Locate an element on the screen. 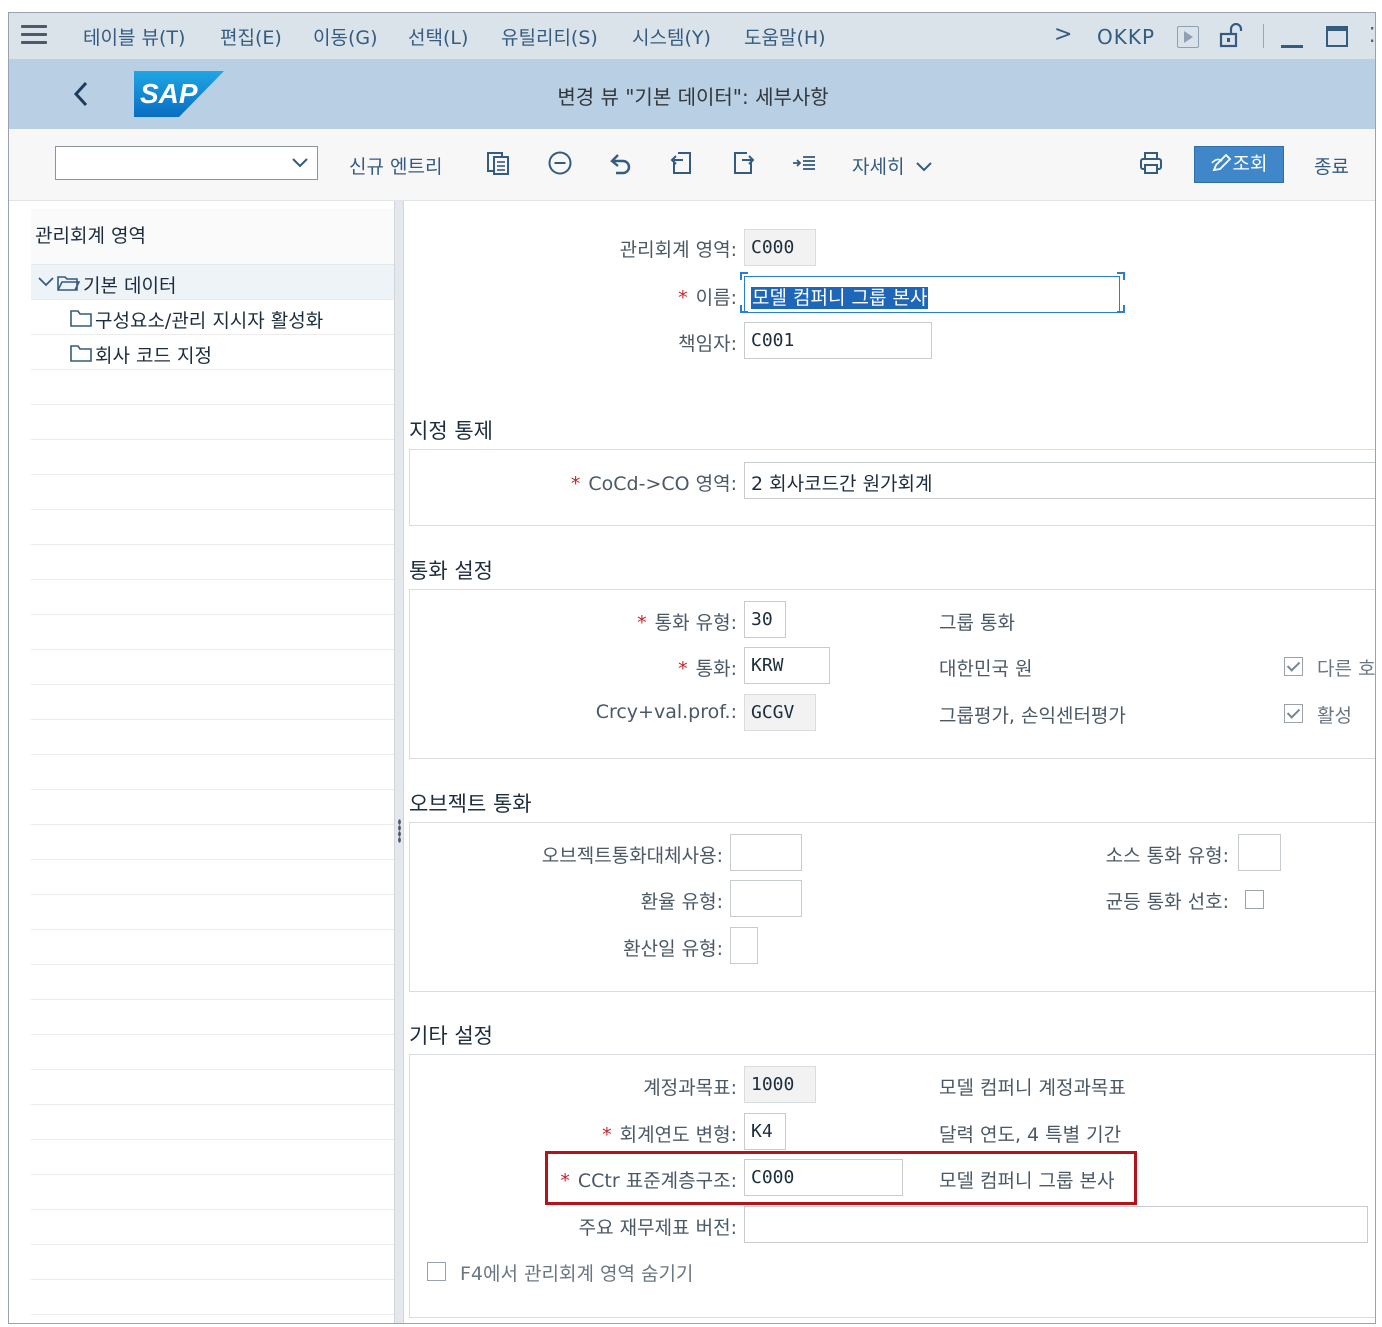 This screenshot has width=1382, height=1327. tree-node-component-activation: 구성요소/관리 지시자 활성화 is located at coordinates (212, 317).